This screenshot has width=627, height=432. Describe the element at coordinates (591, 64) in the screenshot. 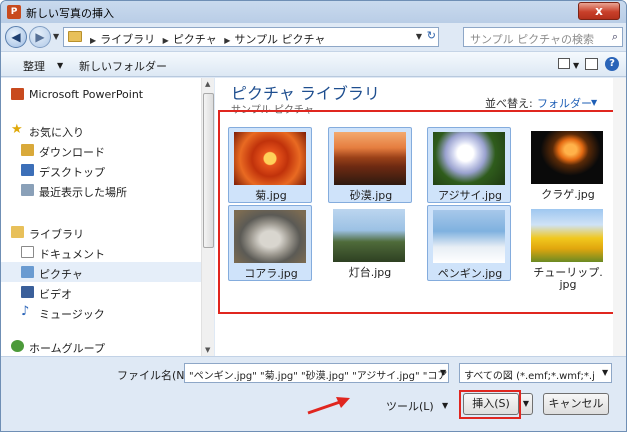

I see `preview-pane-icon` at that location.